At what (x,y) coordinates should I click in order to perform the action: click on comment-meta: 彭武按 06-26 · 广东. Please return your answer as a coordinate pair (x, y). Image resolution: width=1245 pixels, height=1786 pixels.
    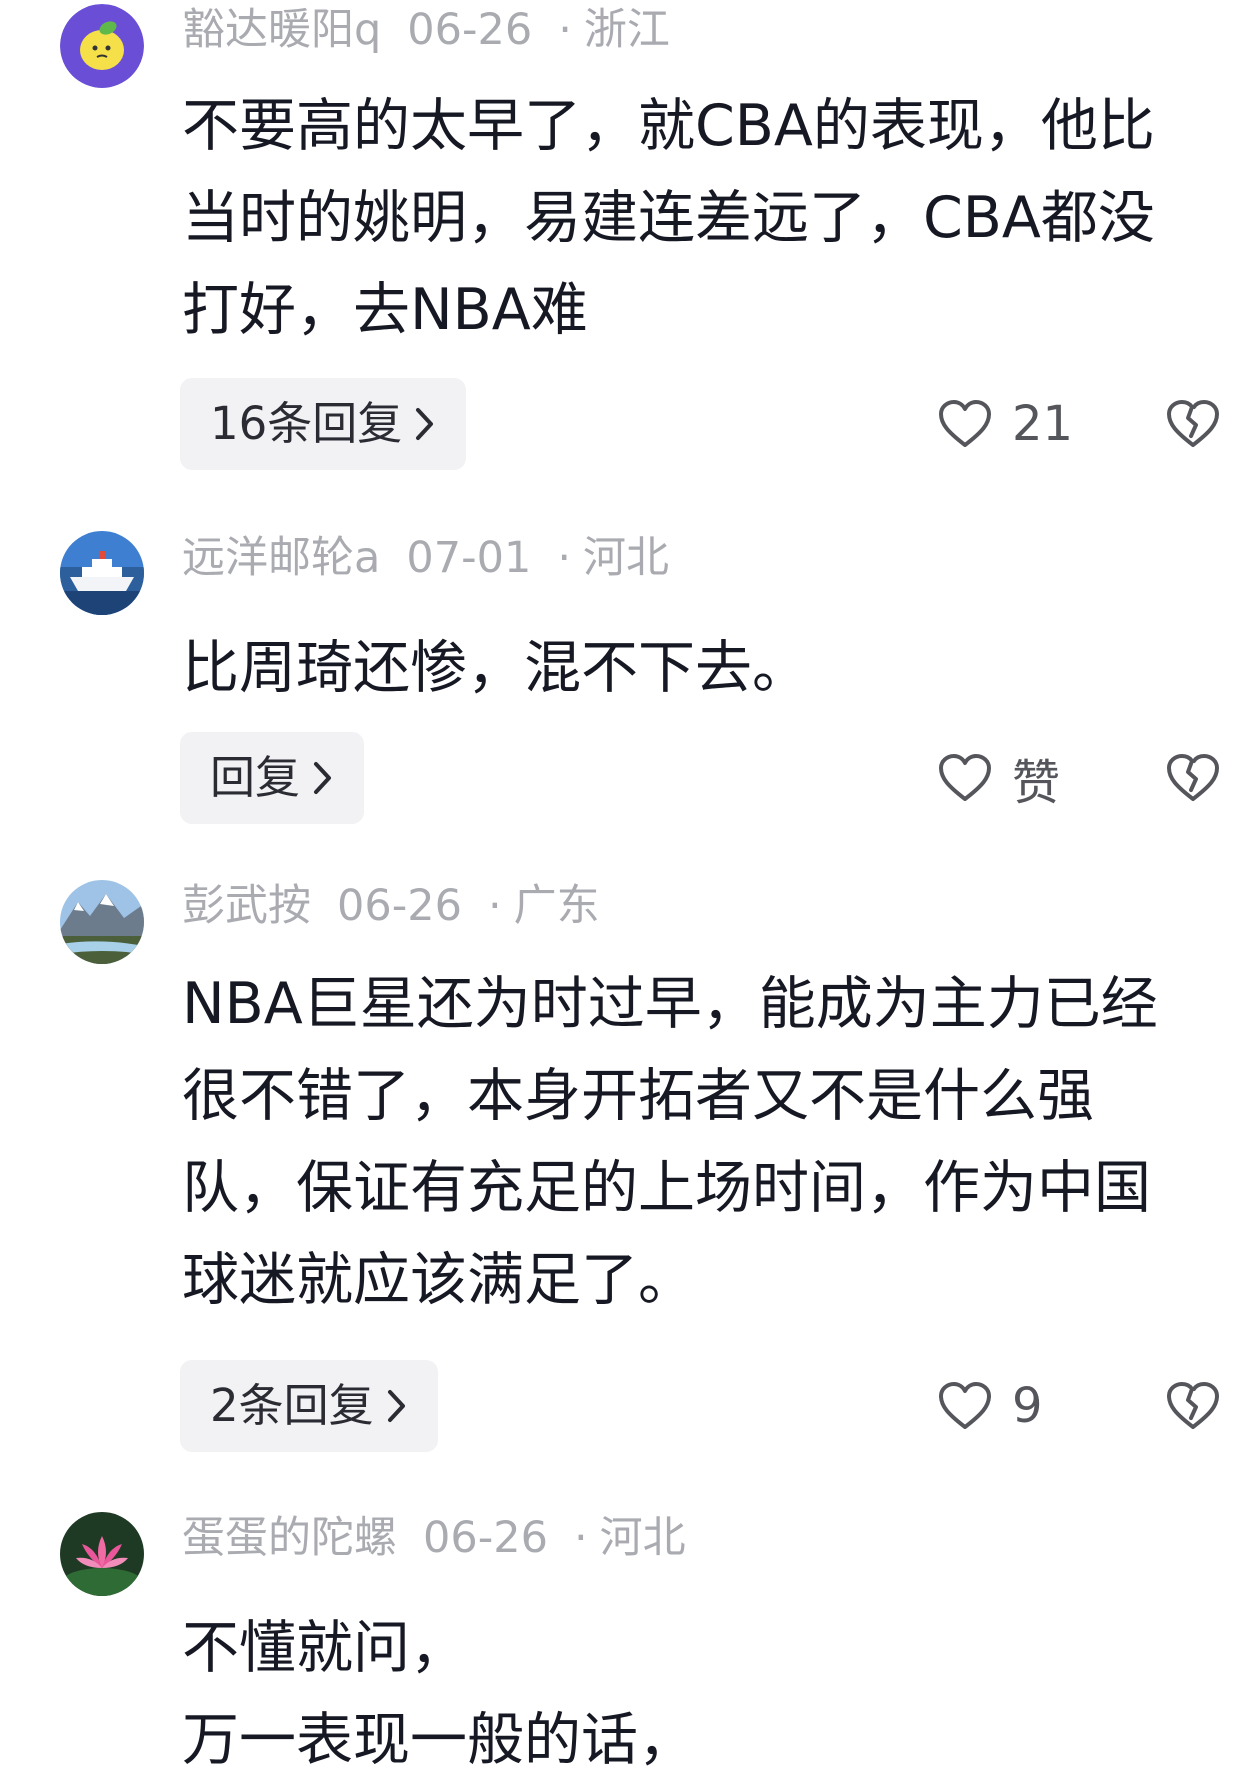
    Looking at the image, I should click on (404, 906).